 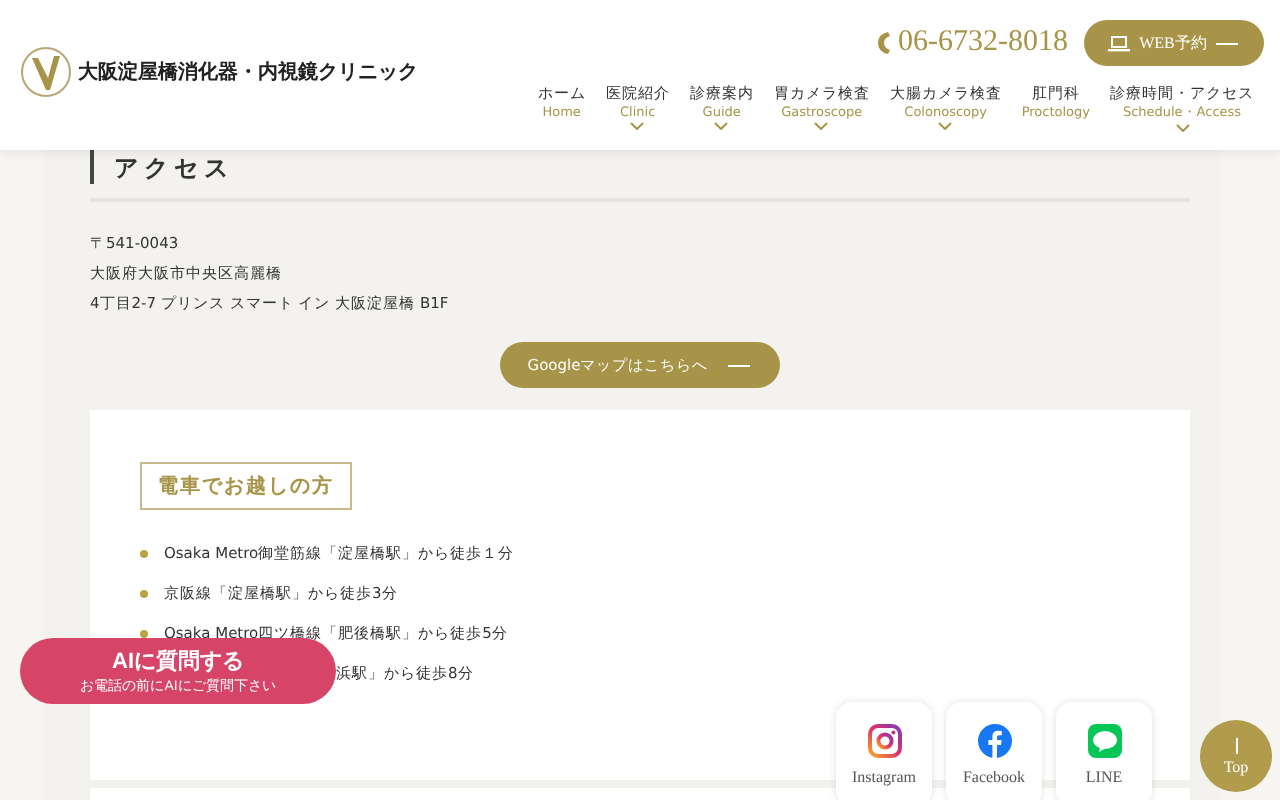 I want to click on social-link: Instagram, so click(x=884, y=751).